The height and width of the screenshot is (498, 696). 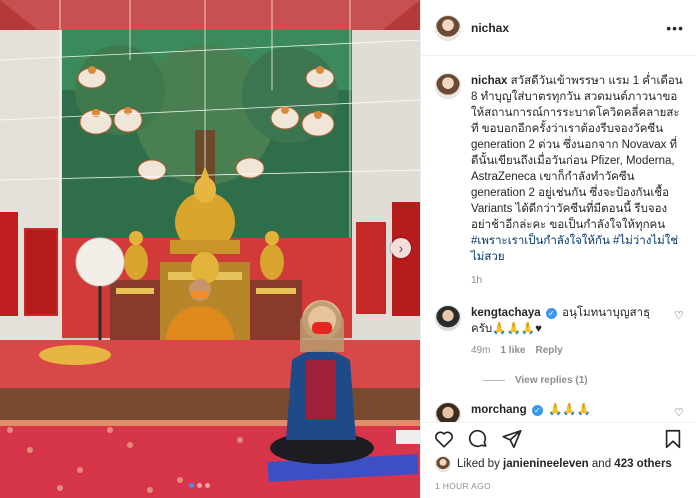 What do you see at coordinates (494, 380) in the screenshot?
I see `replies-divider` at bounding box center [494, 380].